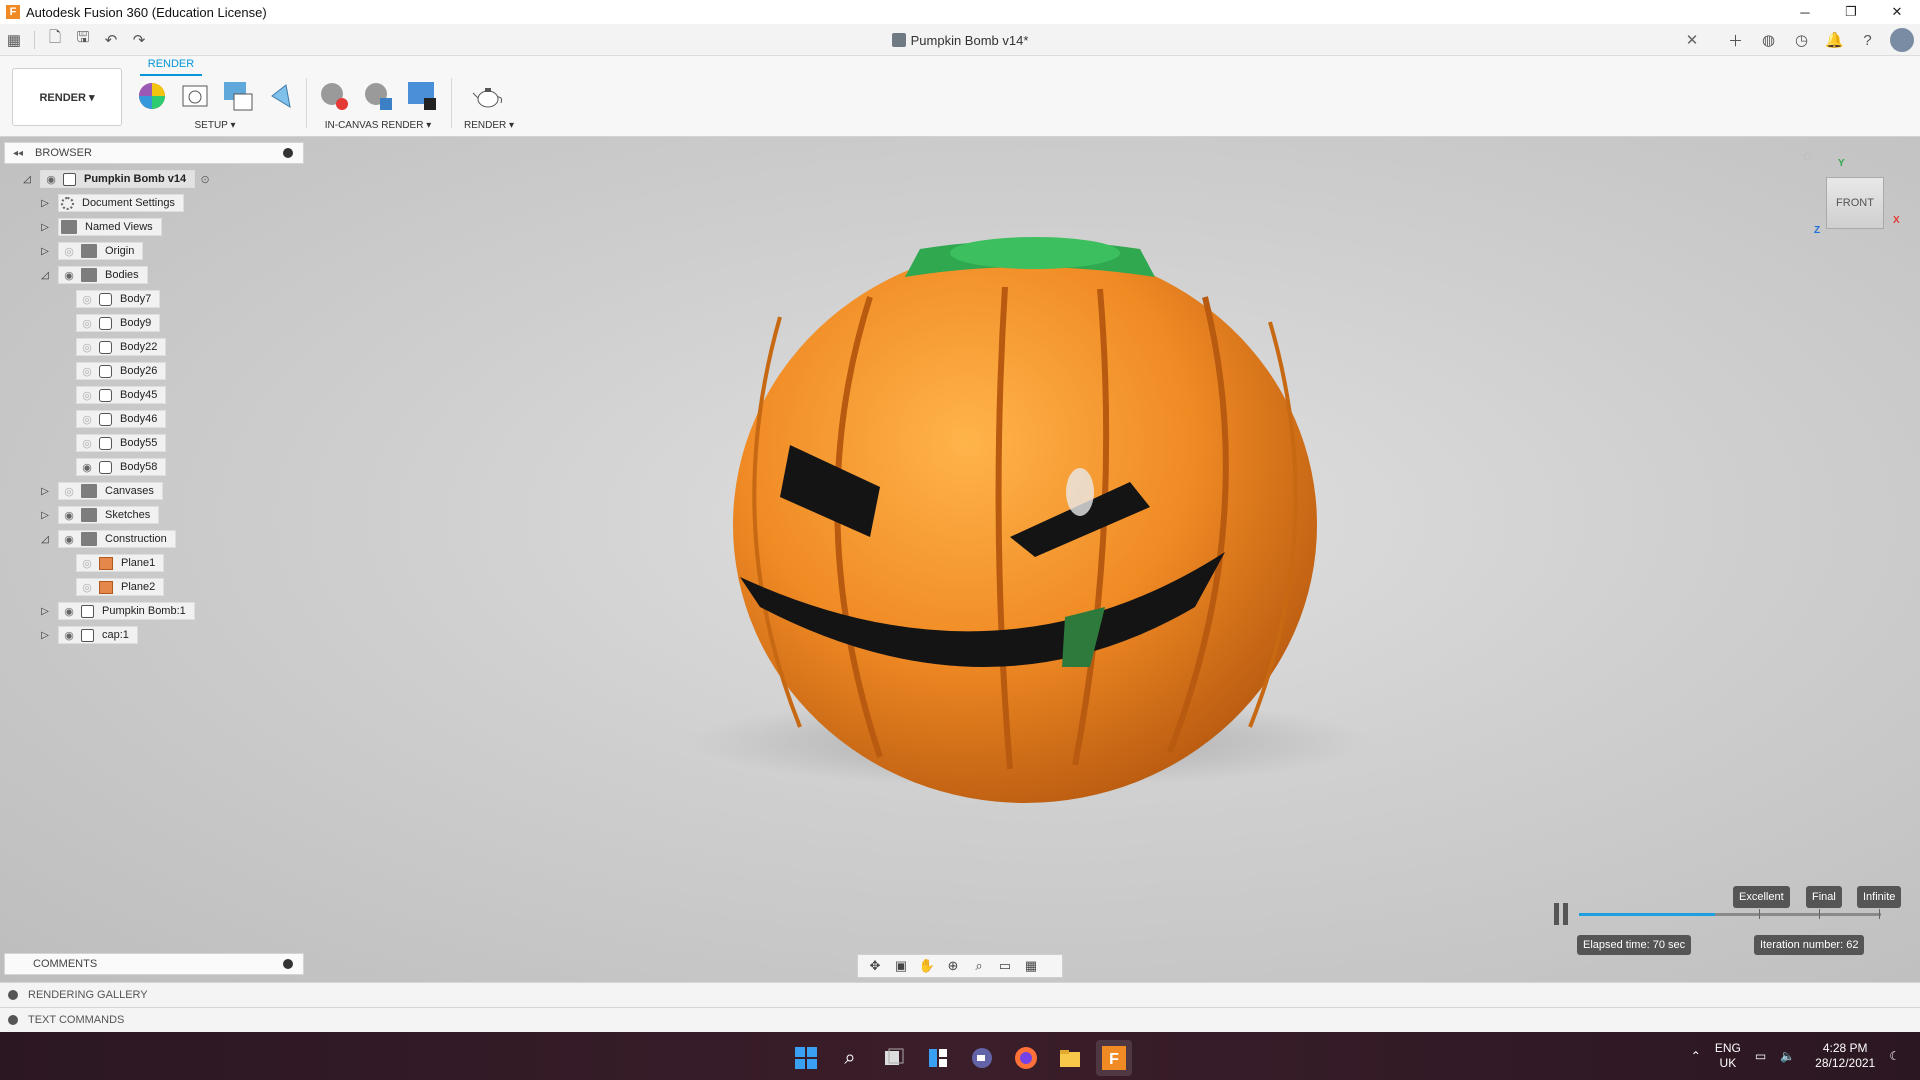 Image resolution: width=1920 pixels, height=1080 pixels. I want to click on tree-node: ◉ Pumpkin Bomb v14, so click(118, 179).